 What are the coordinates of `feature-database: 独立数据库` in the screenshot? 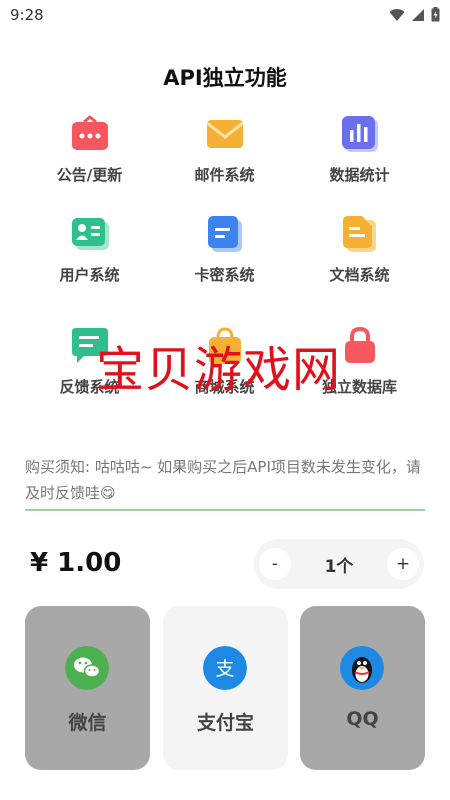 It's located at (359, 365).